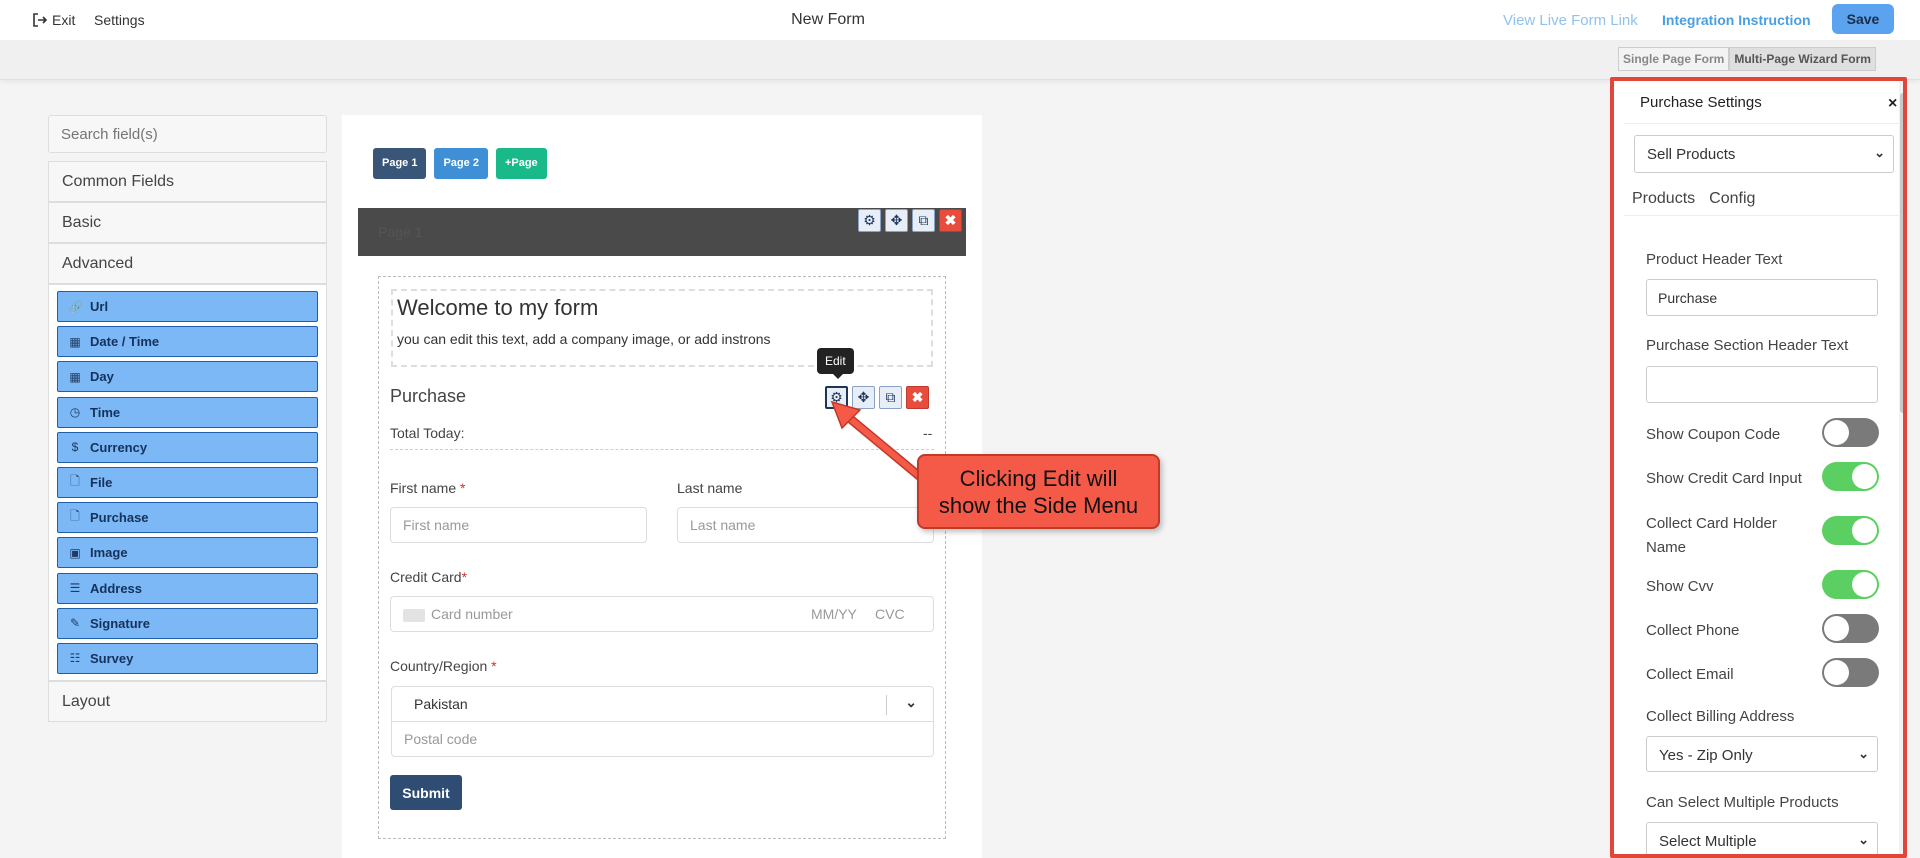 This screenshot has height=858, width=1920. Describe the element at coordinates (426, 792) in the screenshot. I see `submit-button: Submit` at that location.